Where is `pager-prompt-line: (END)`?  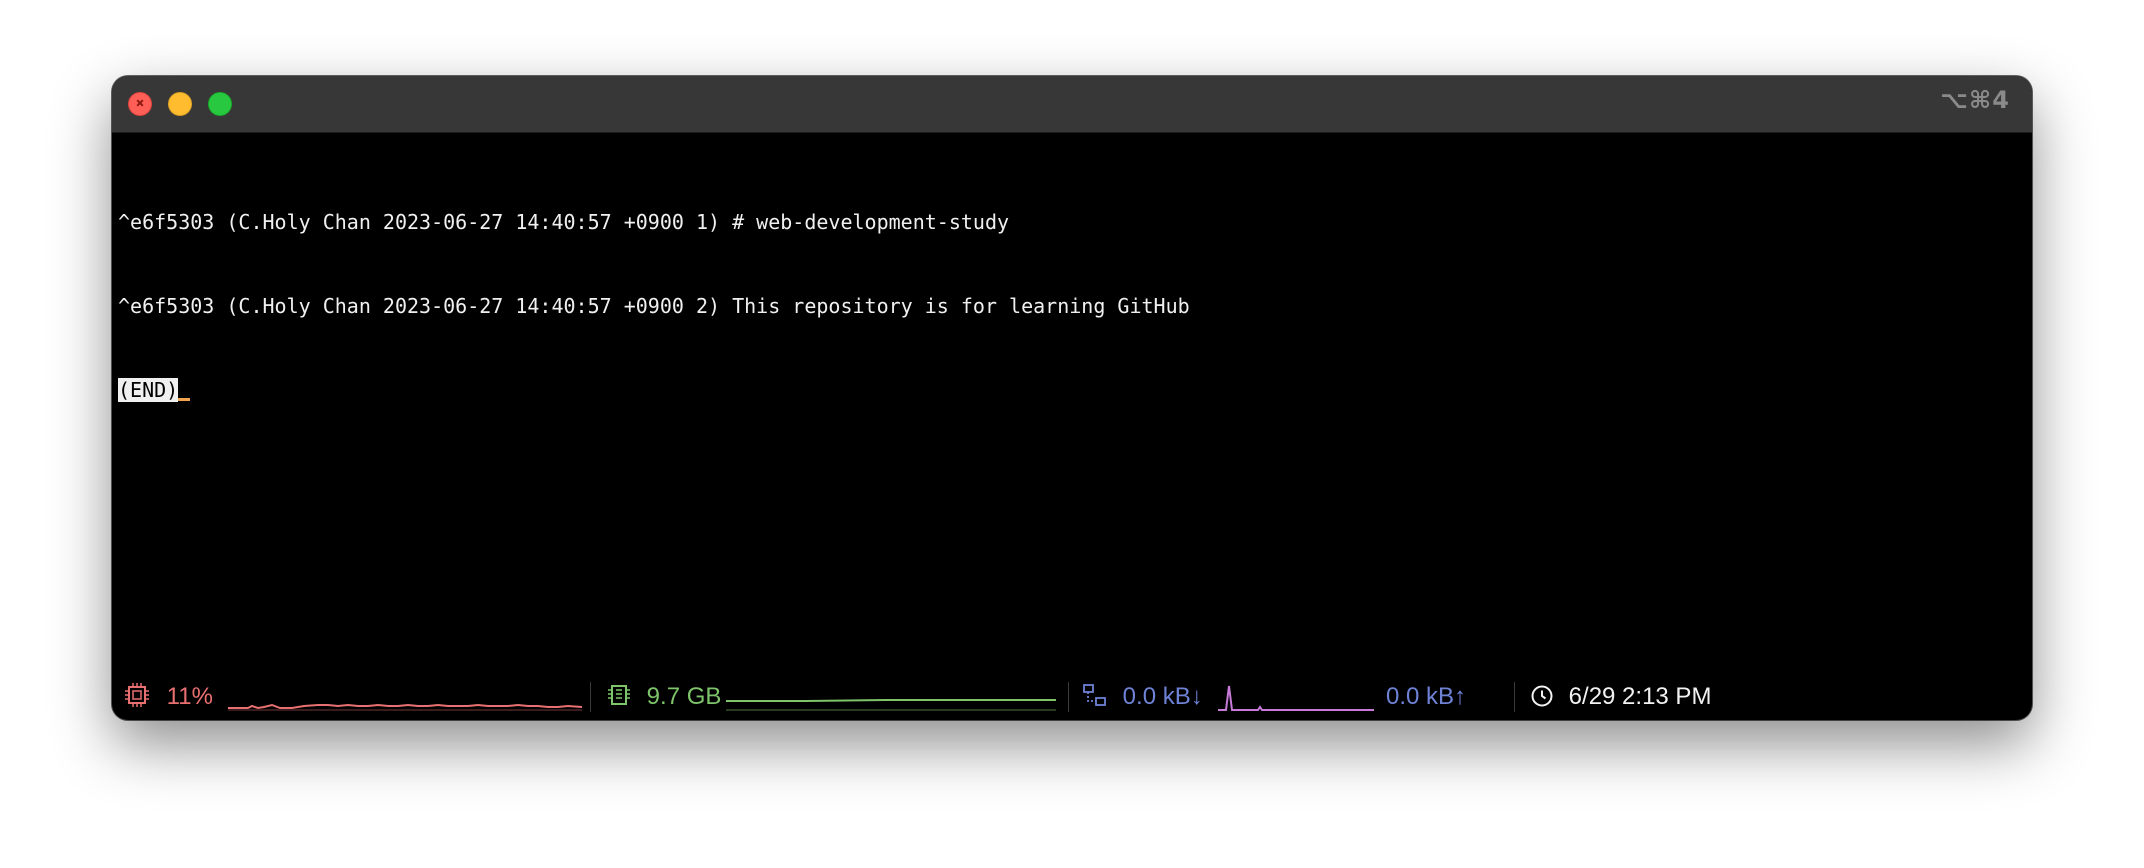 pager-prompt-line: (END) is located at coordinates (1072, 390).